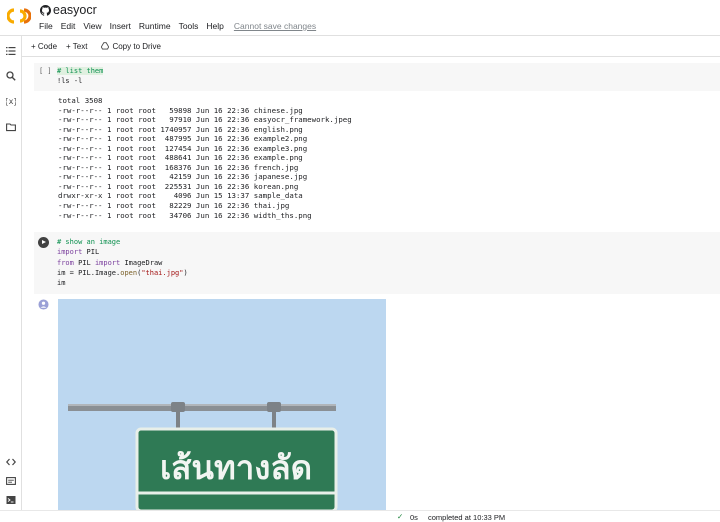 Image resolution: width=720 pixels, height=522 pixels. Describe the element at coordinates (400, 516) in the screenshot. I see `check-icon: ✓` at that location.